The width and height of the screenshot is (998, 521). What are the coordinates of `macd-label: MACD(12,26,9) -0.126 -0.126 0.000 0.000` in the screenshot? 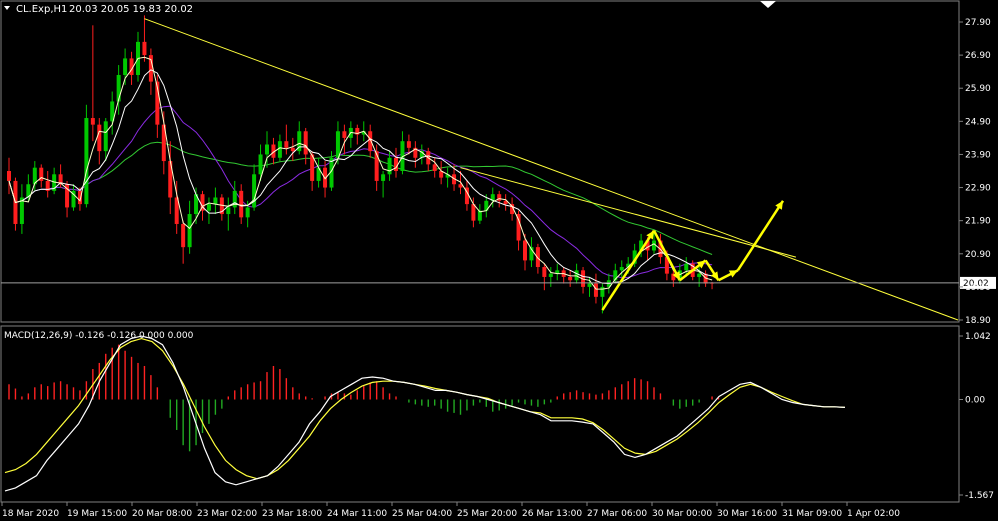 It's located at (99, 336).